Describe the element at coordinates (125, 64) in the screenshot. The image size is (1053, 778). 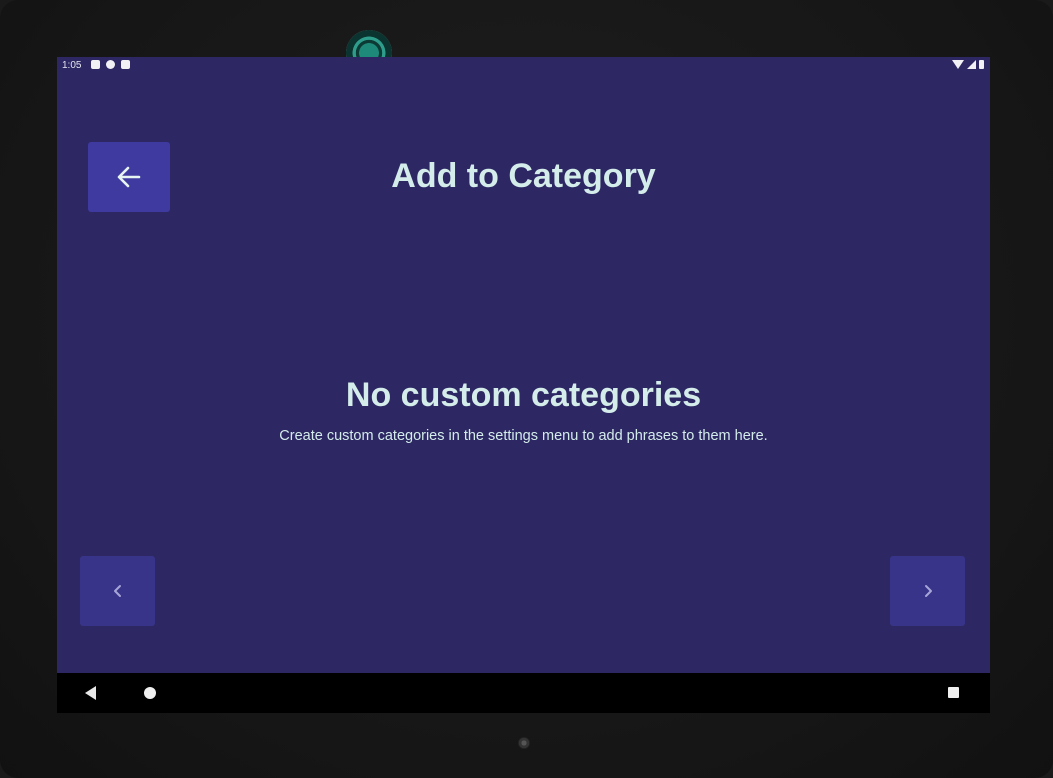
I see `sd-card-icon` at that location.